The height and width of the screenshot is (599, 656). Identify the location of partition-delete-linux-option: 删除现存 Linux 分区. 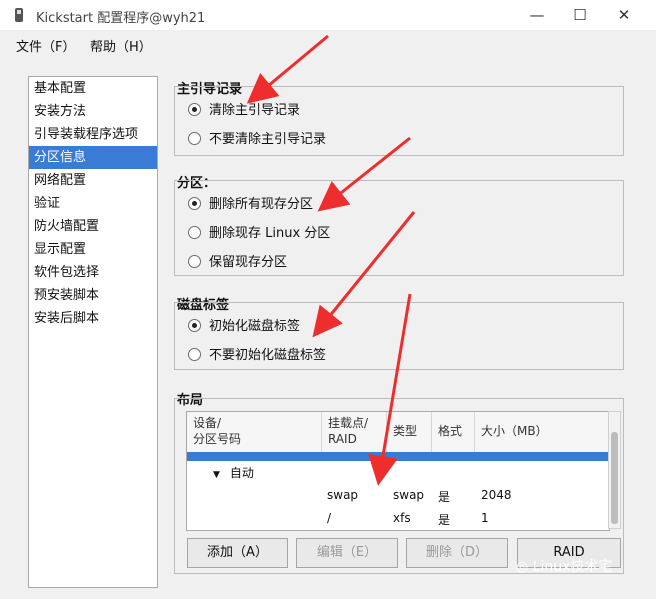
(259, 234).